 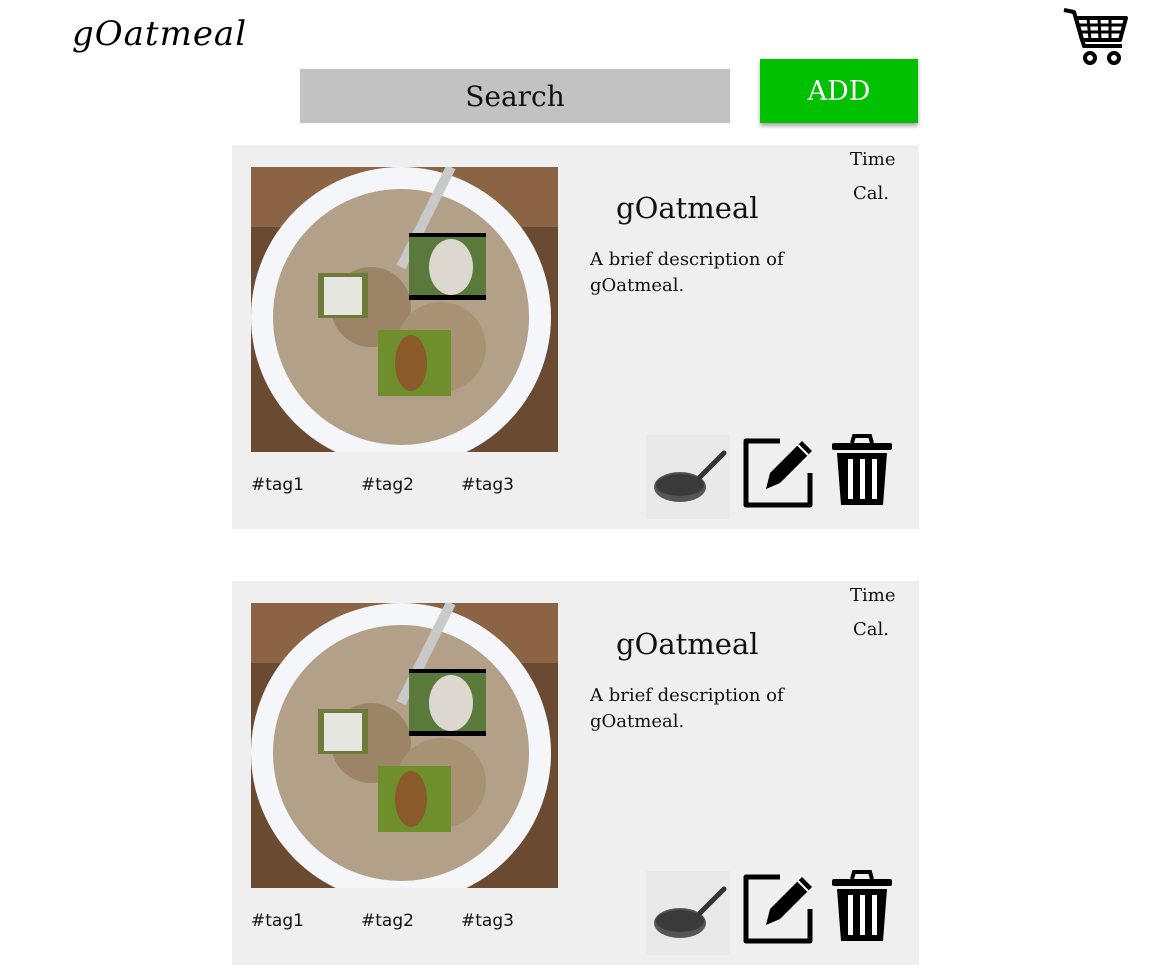 I want to click on app-logo: gOatmeal, so click(x=160, y=34).